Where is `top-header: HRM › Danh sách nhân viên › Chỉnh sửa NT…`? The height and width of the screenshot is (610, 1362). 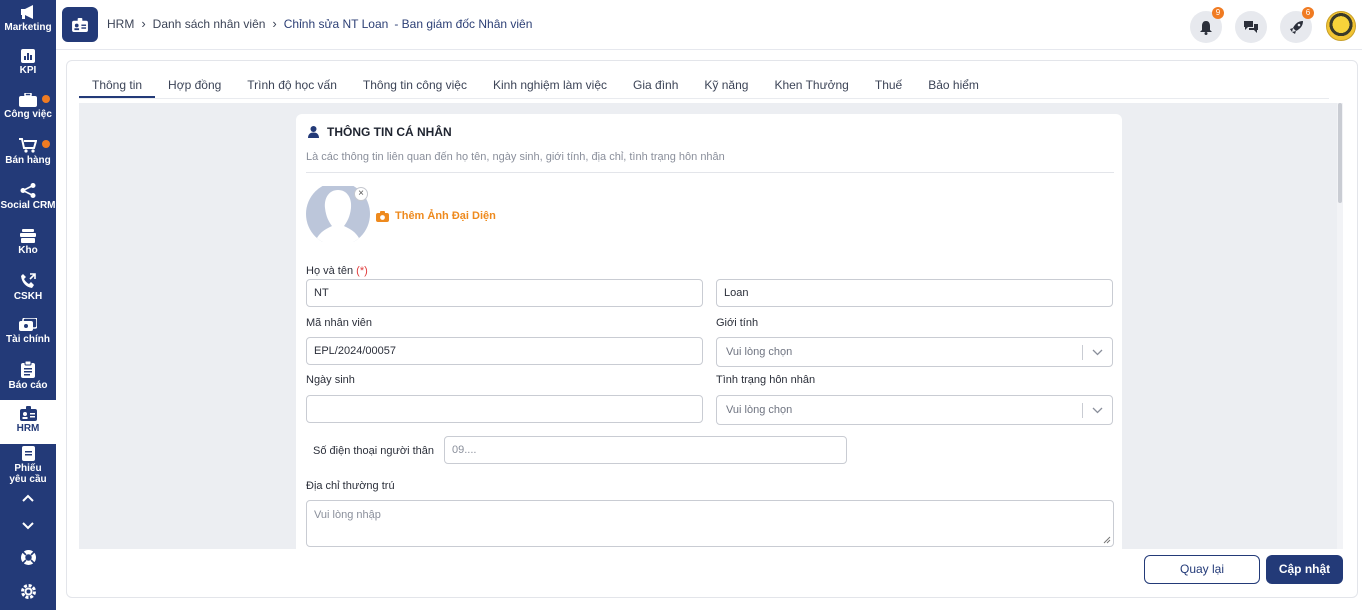 top-header: HRM › Danh sách nhân viên › Chỉnh sửa NT… is located at coordinates (709, 25).